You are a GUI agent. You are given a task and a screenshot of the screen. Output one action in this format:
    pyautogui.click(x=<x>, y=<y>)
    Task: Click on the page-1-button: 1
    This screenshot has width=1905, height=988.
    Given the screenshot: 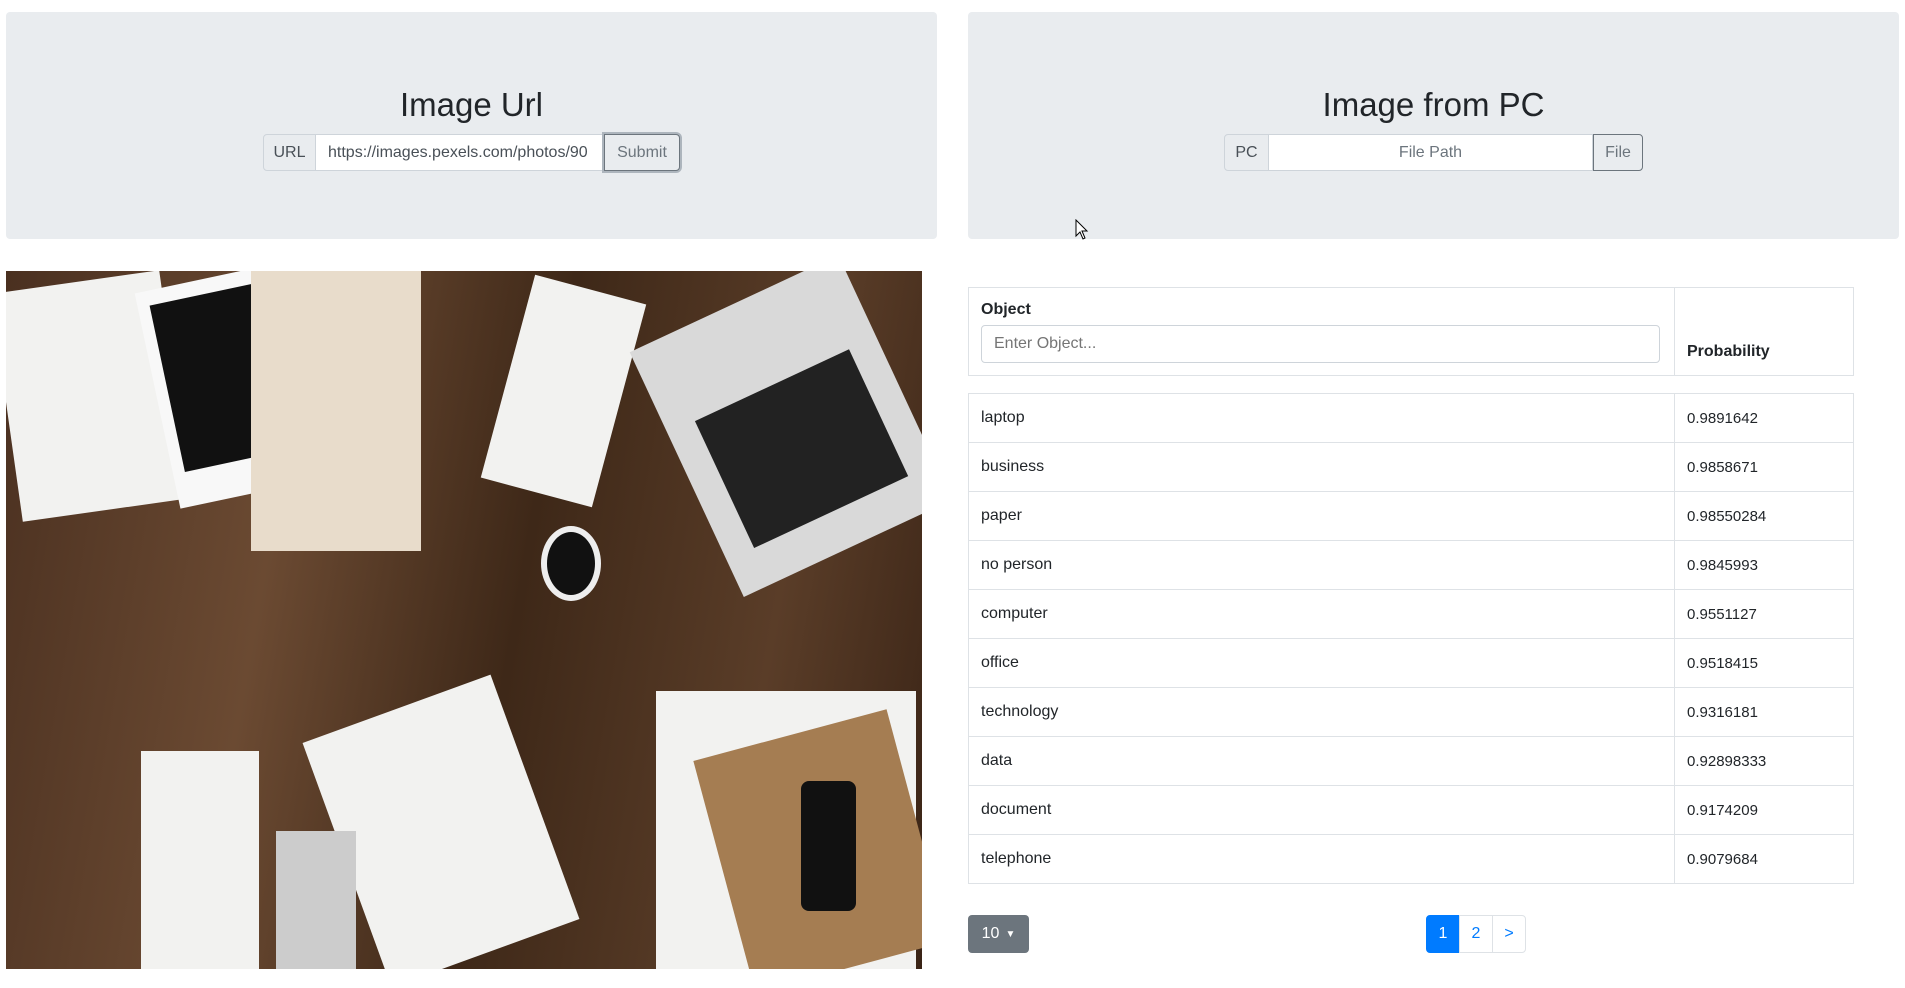 What is the action you would take?
    pyautogui.click(x=1443, y=934)
    